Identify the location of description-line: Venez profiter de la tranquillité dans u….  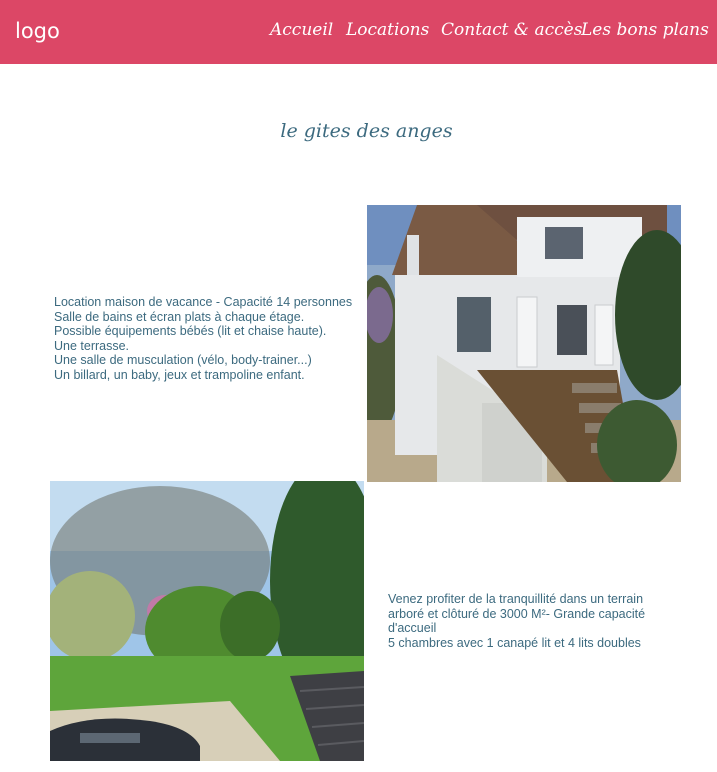
(516, 599).